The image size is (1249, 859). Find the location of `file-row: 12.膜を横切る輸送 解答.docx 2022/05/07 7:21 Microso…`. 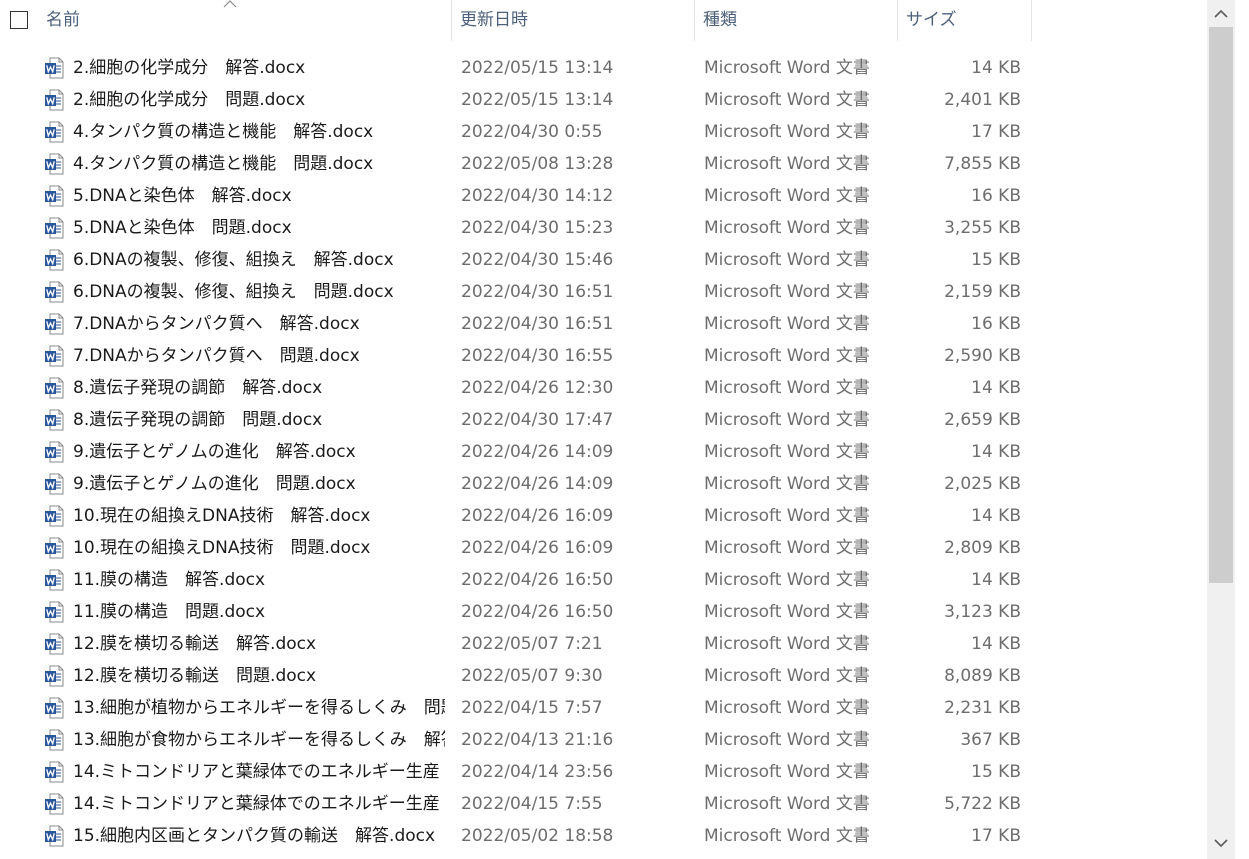

file-row: 12.膜を横切る輸送 解答.docx 2022/05/07 7:21 Microso… is located at coordinates (603, 644).